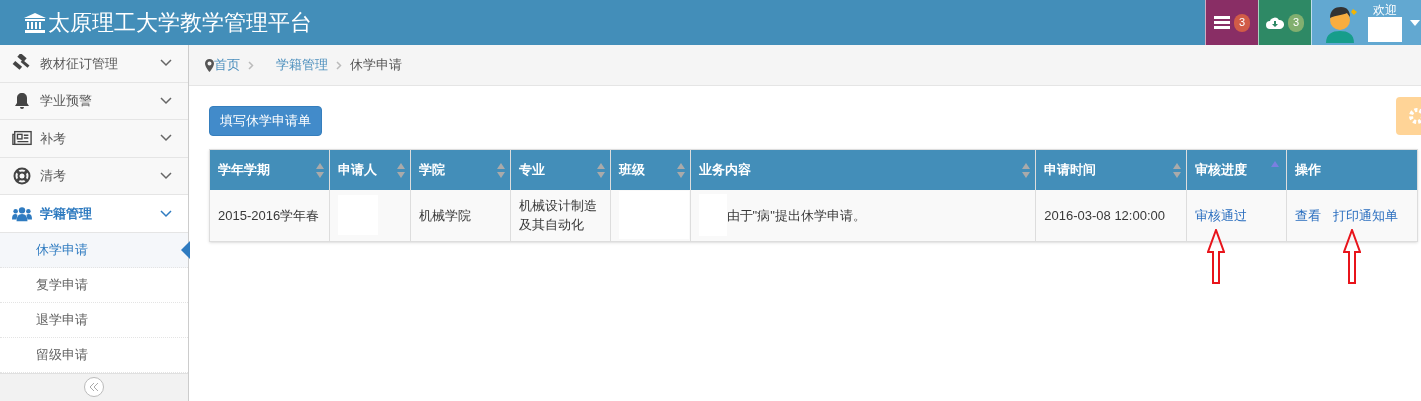 Image resolution: width=1421 pixels, height=401 pixels. Describe the element at coordinates (94, 101) in the screenshot. I see `sidebar-item: 学业预警` at that location.